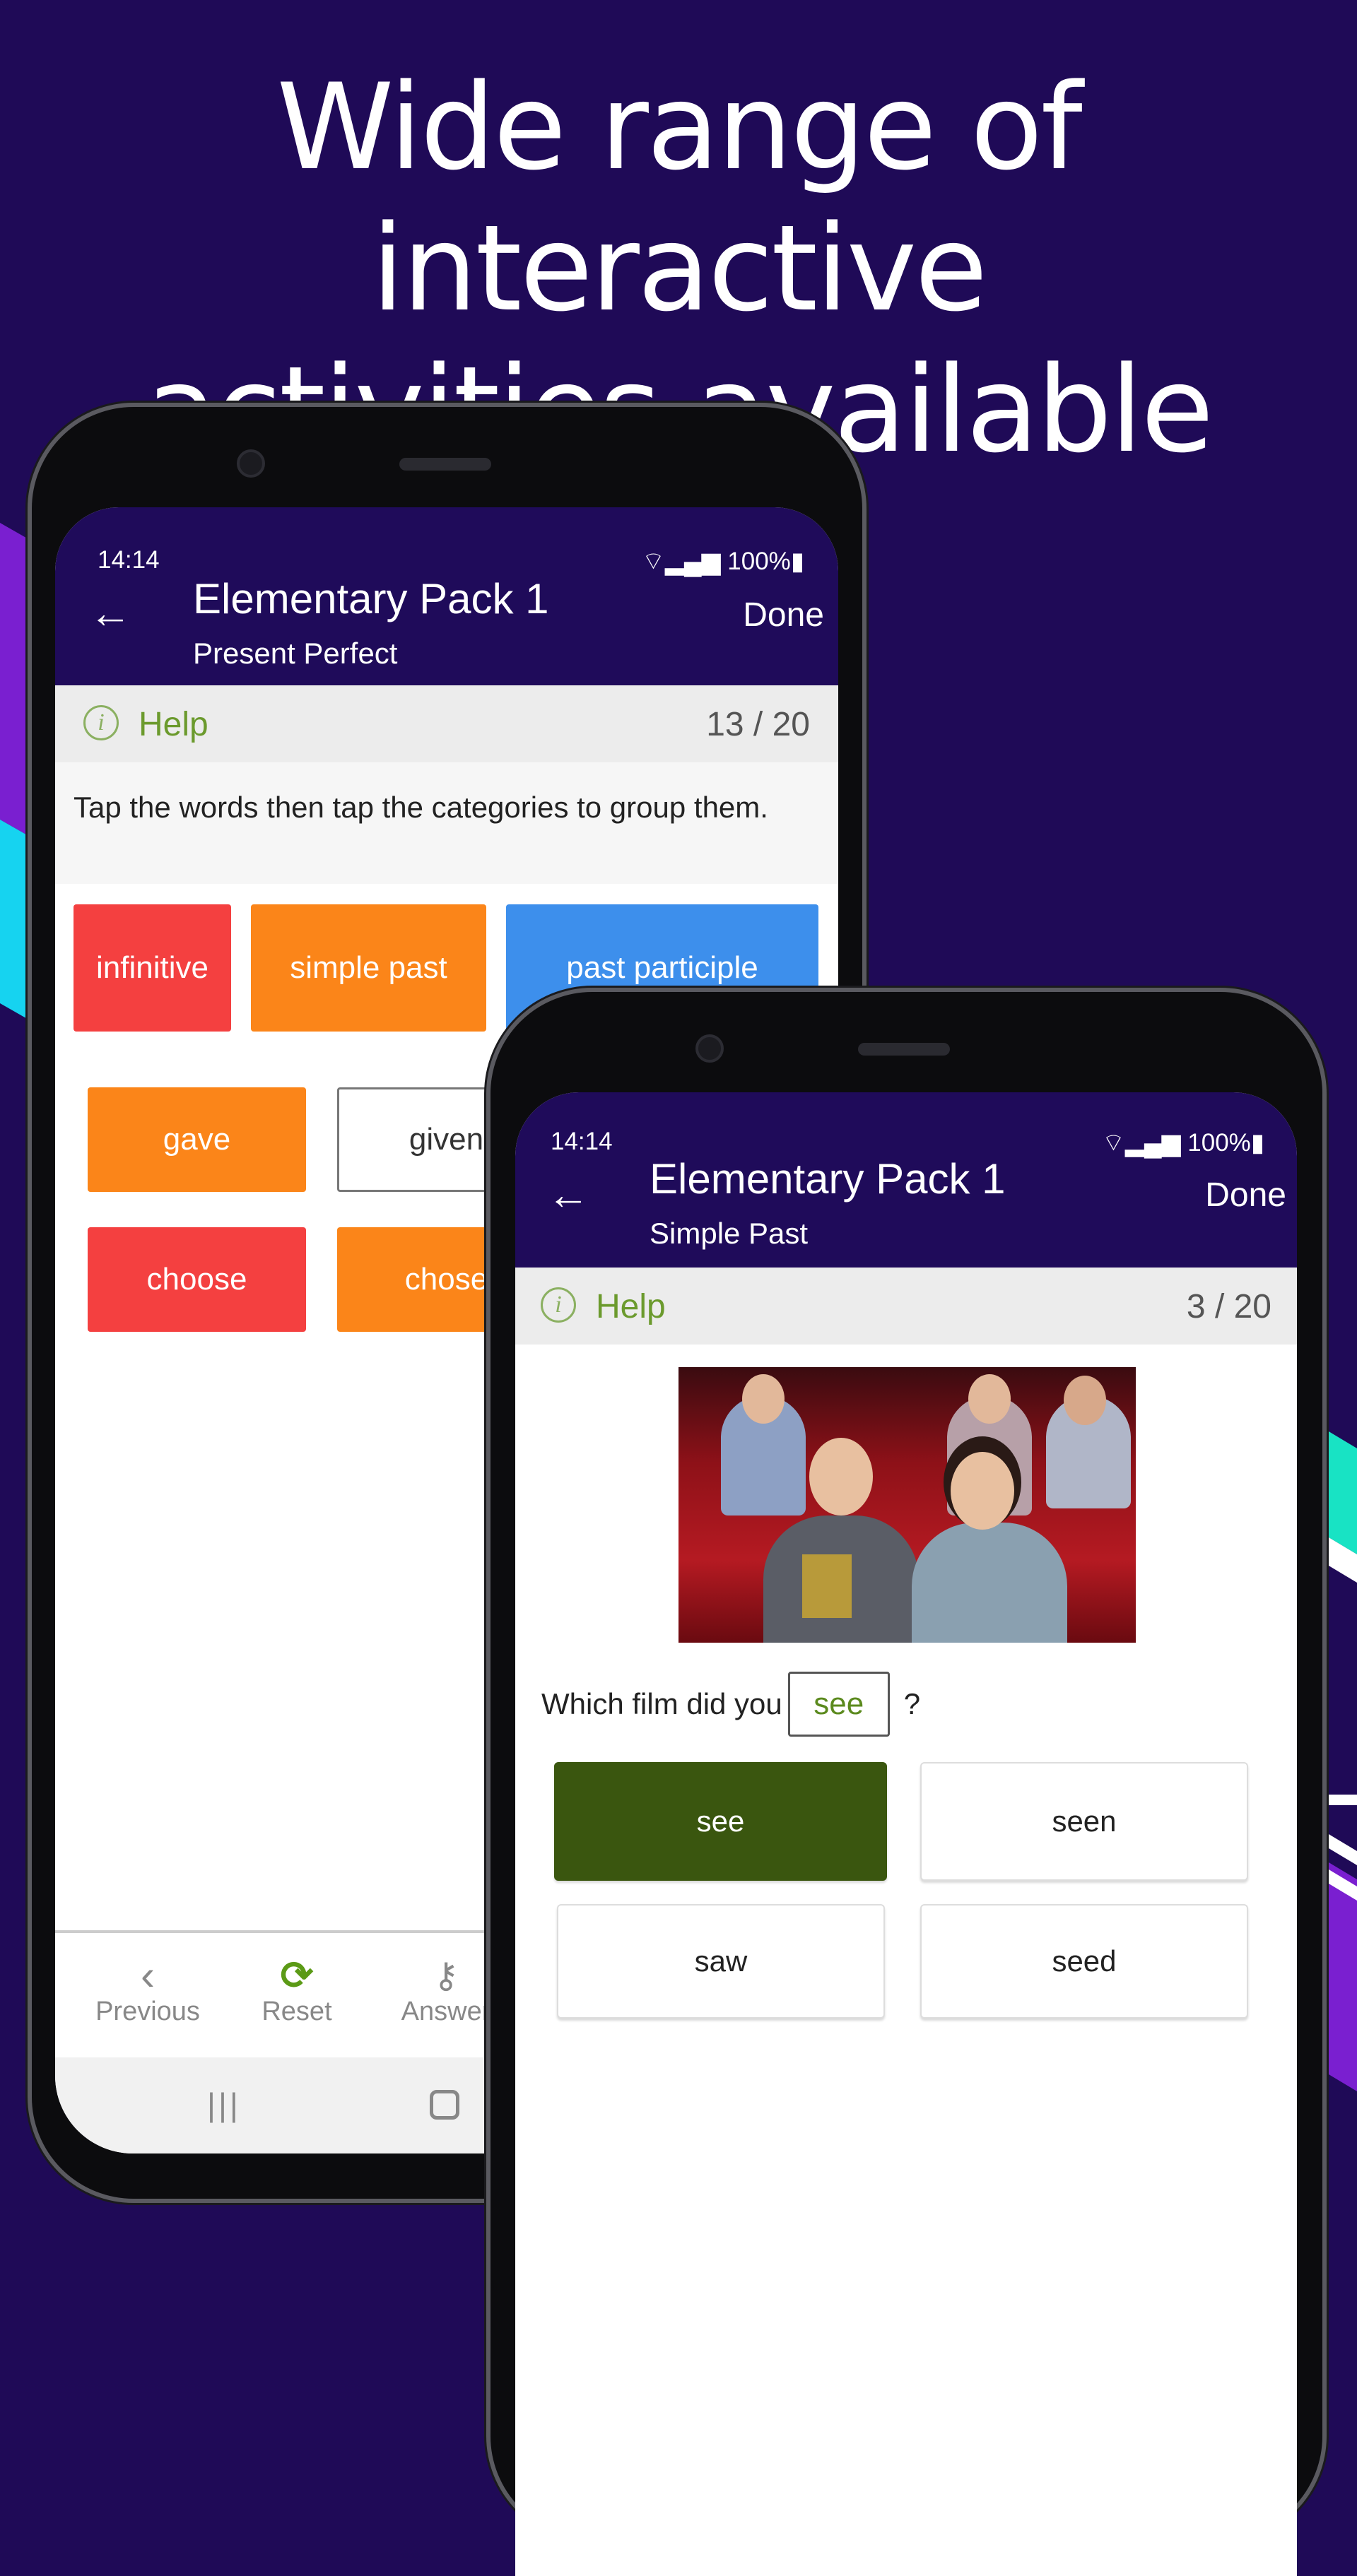  Describe the element at coordinates (197, 1139) in the screenshot. I see `word-gave: gave` at that location.